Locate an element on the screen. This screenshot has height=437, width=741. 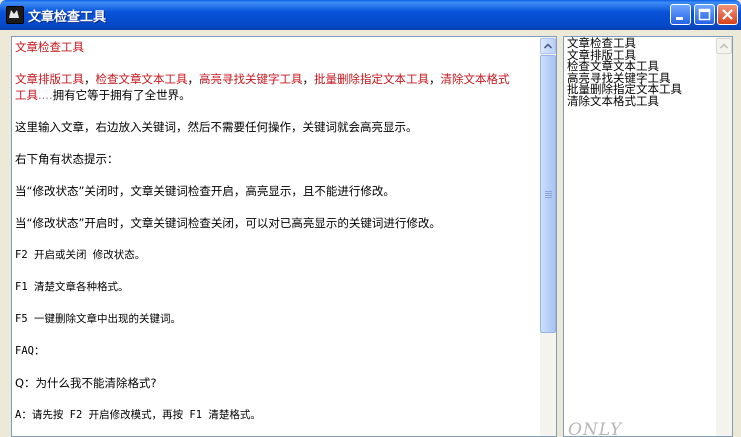
window-title: 文章检查工具 is located at coordinates (67, 17).